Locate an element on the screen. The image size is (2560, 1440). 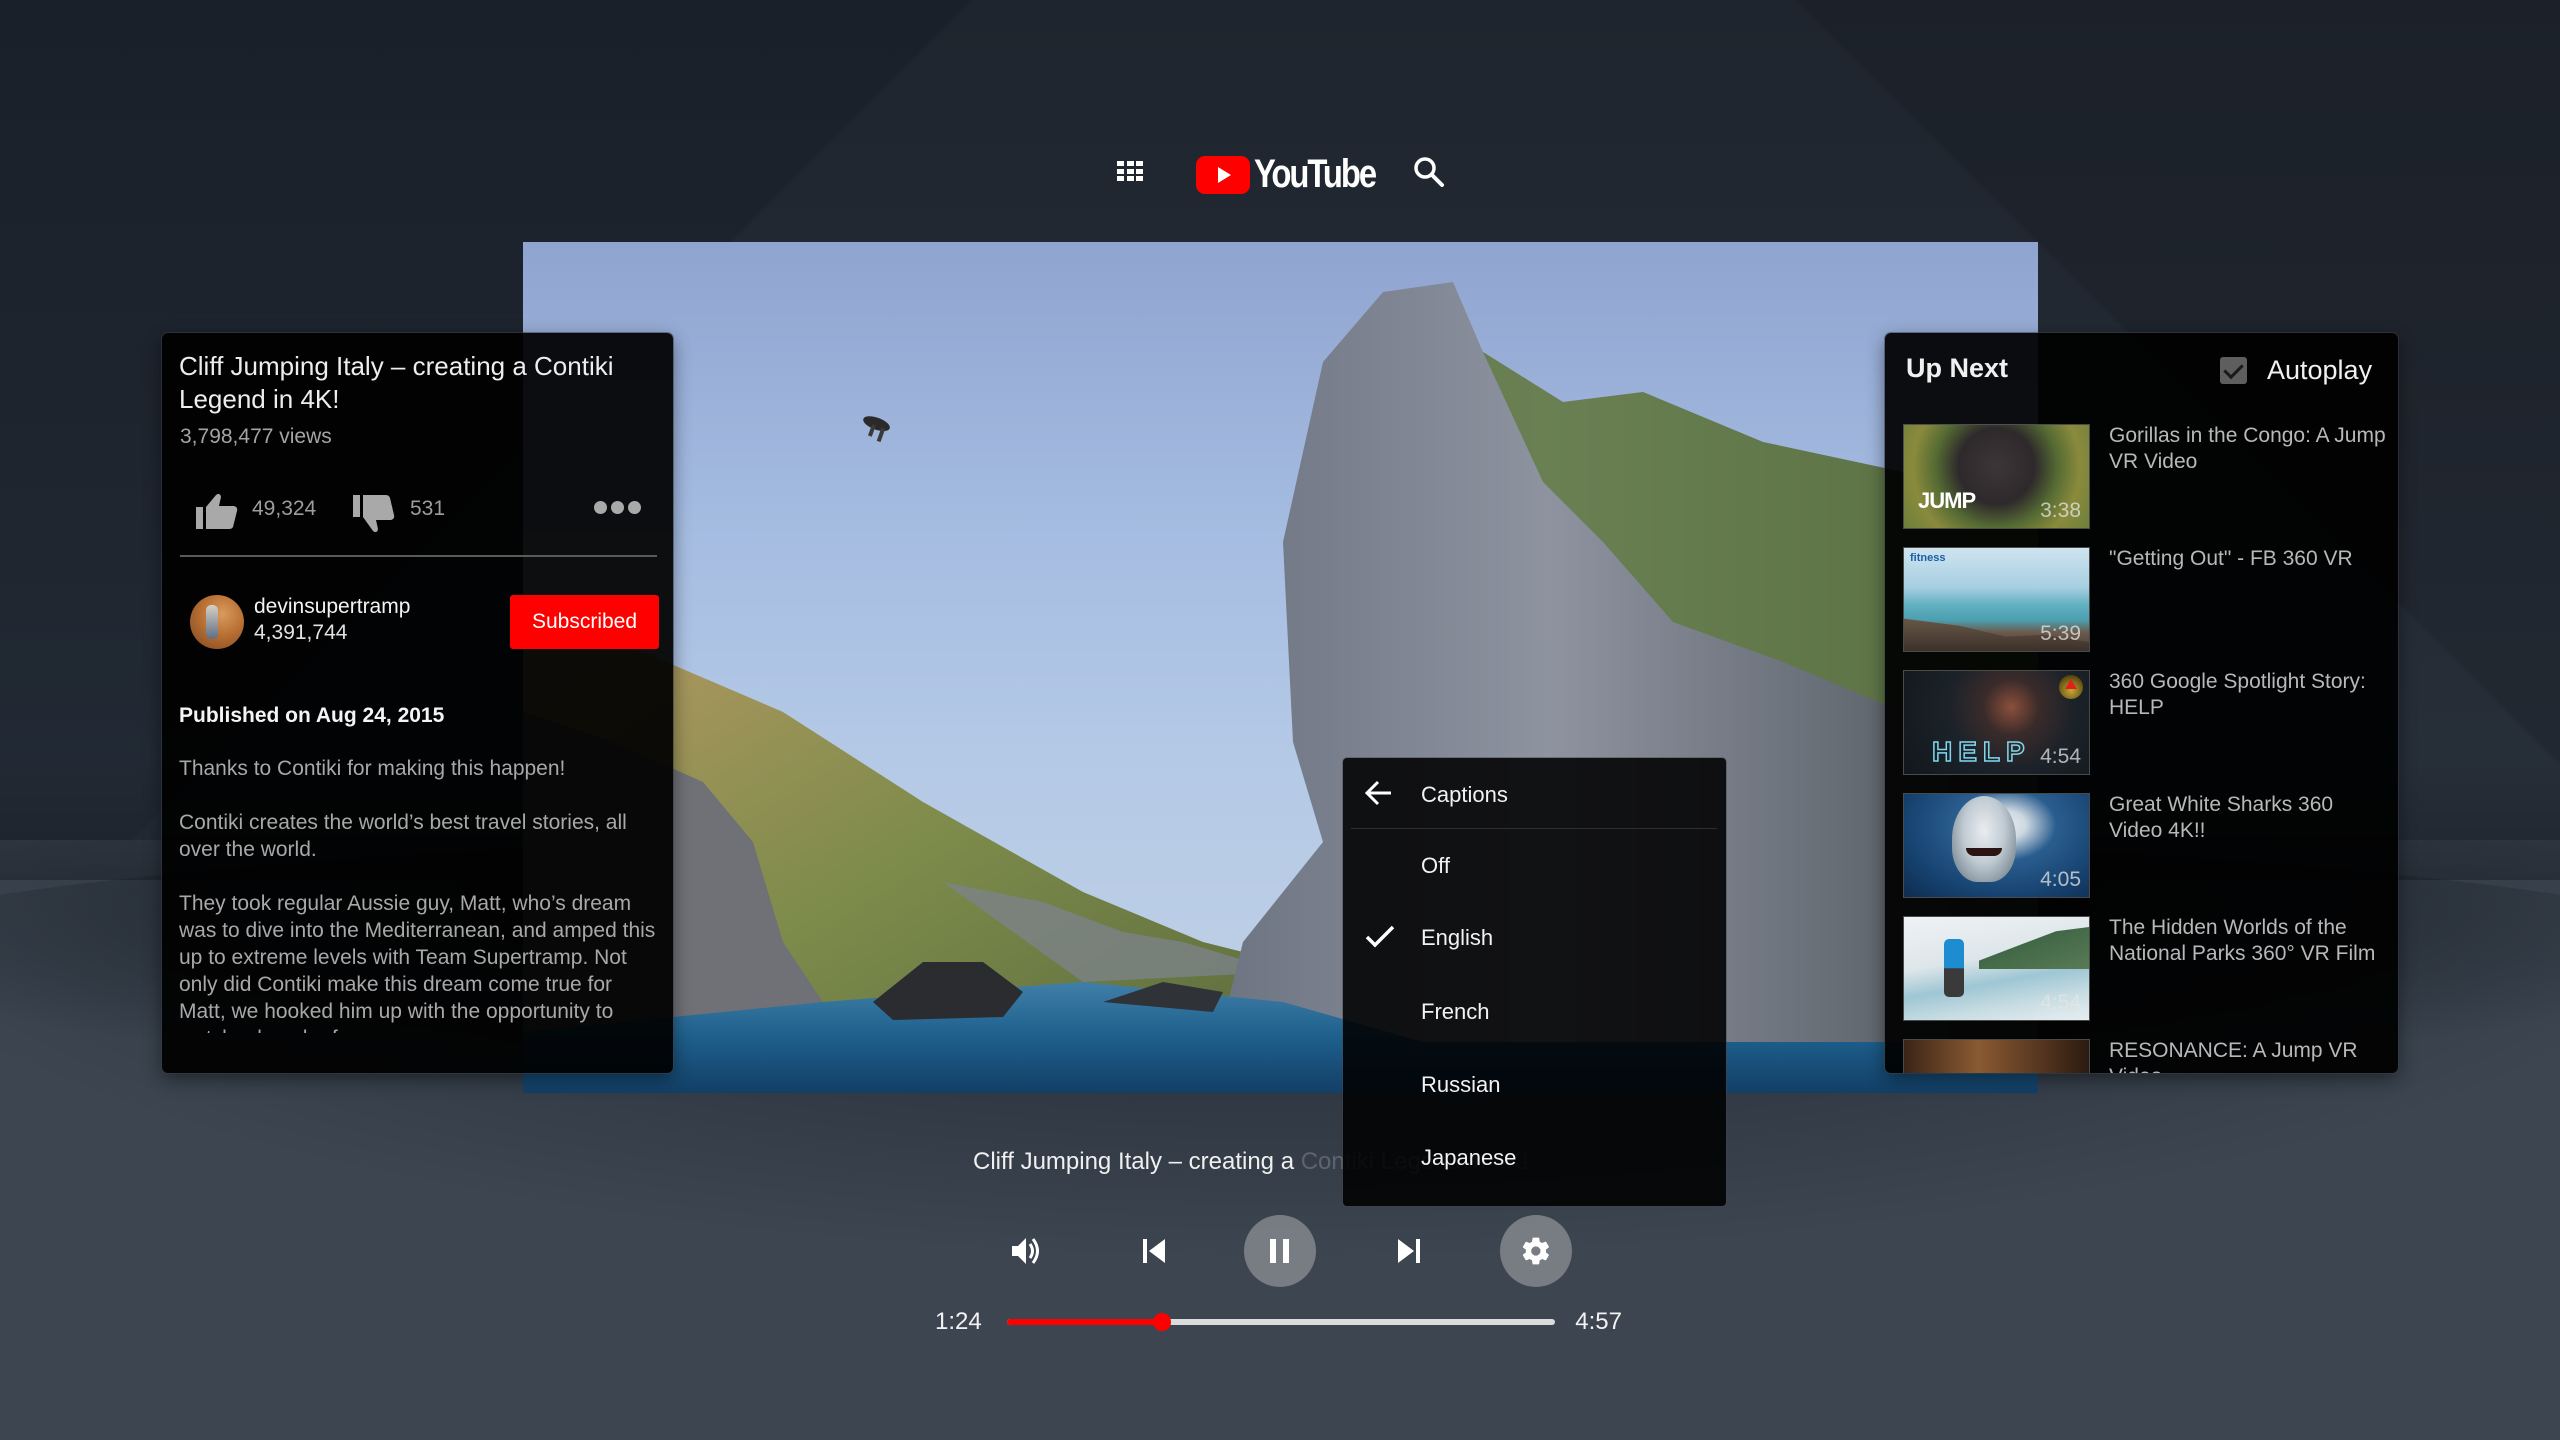
channel-row: devinsupertramp 4,391,744 Subscribed is located at coordinates (420, 618).